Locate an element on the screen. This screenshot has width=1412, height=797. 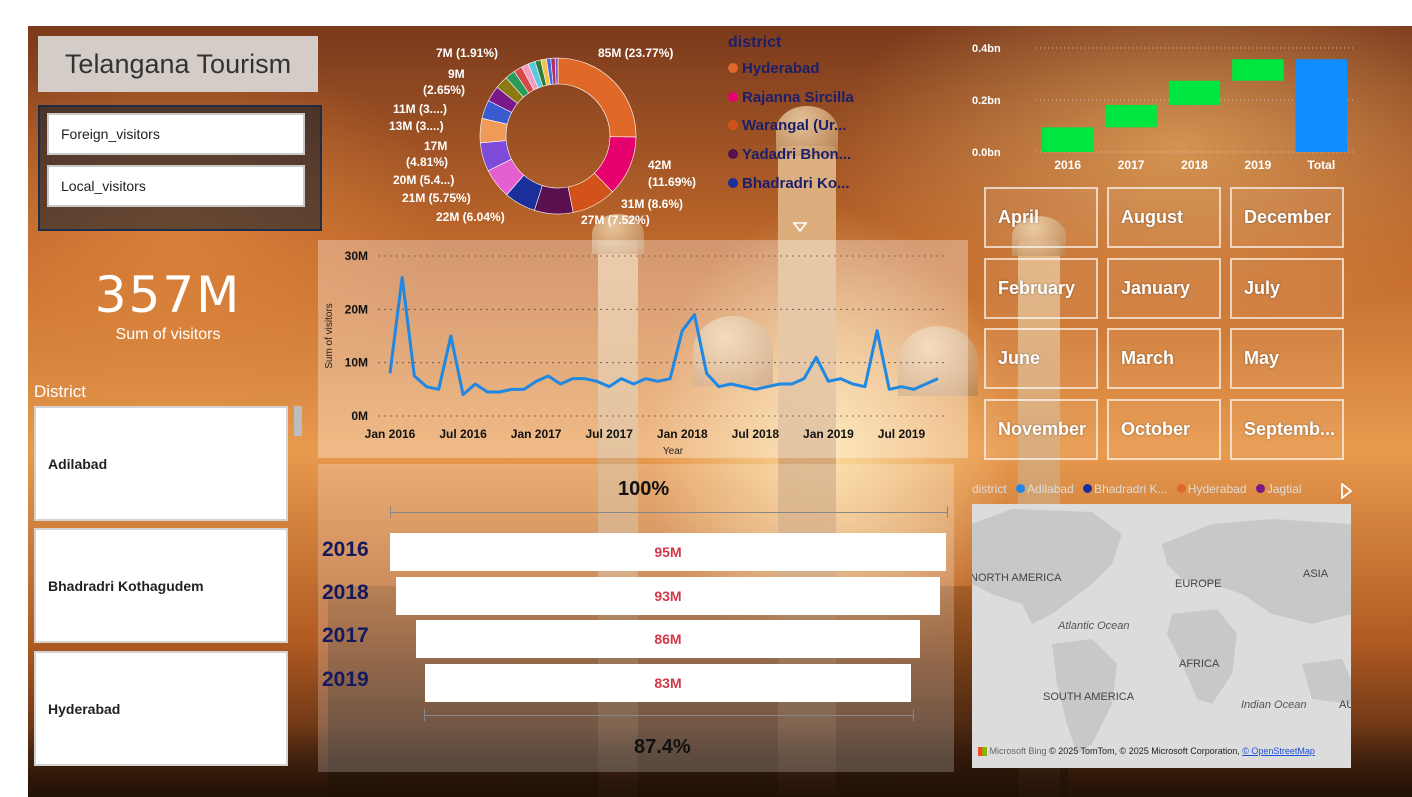
donut-label: 85M (23.77%) is located at coordinates (636, 53).